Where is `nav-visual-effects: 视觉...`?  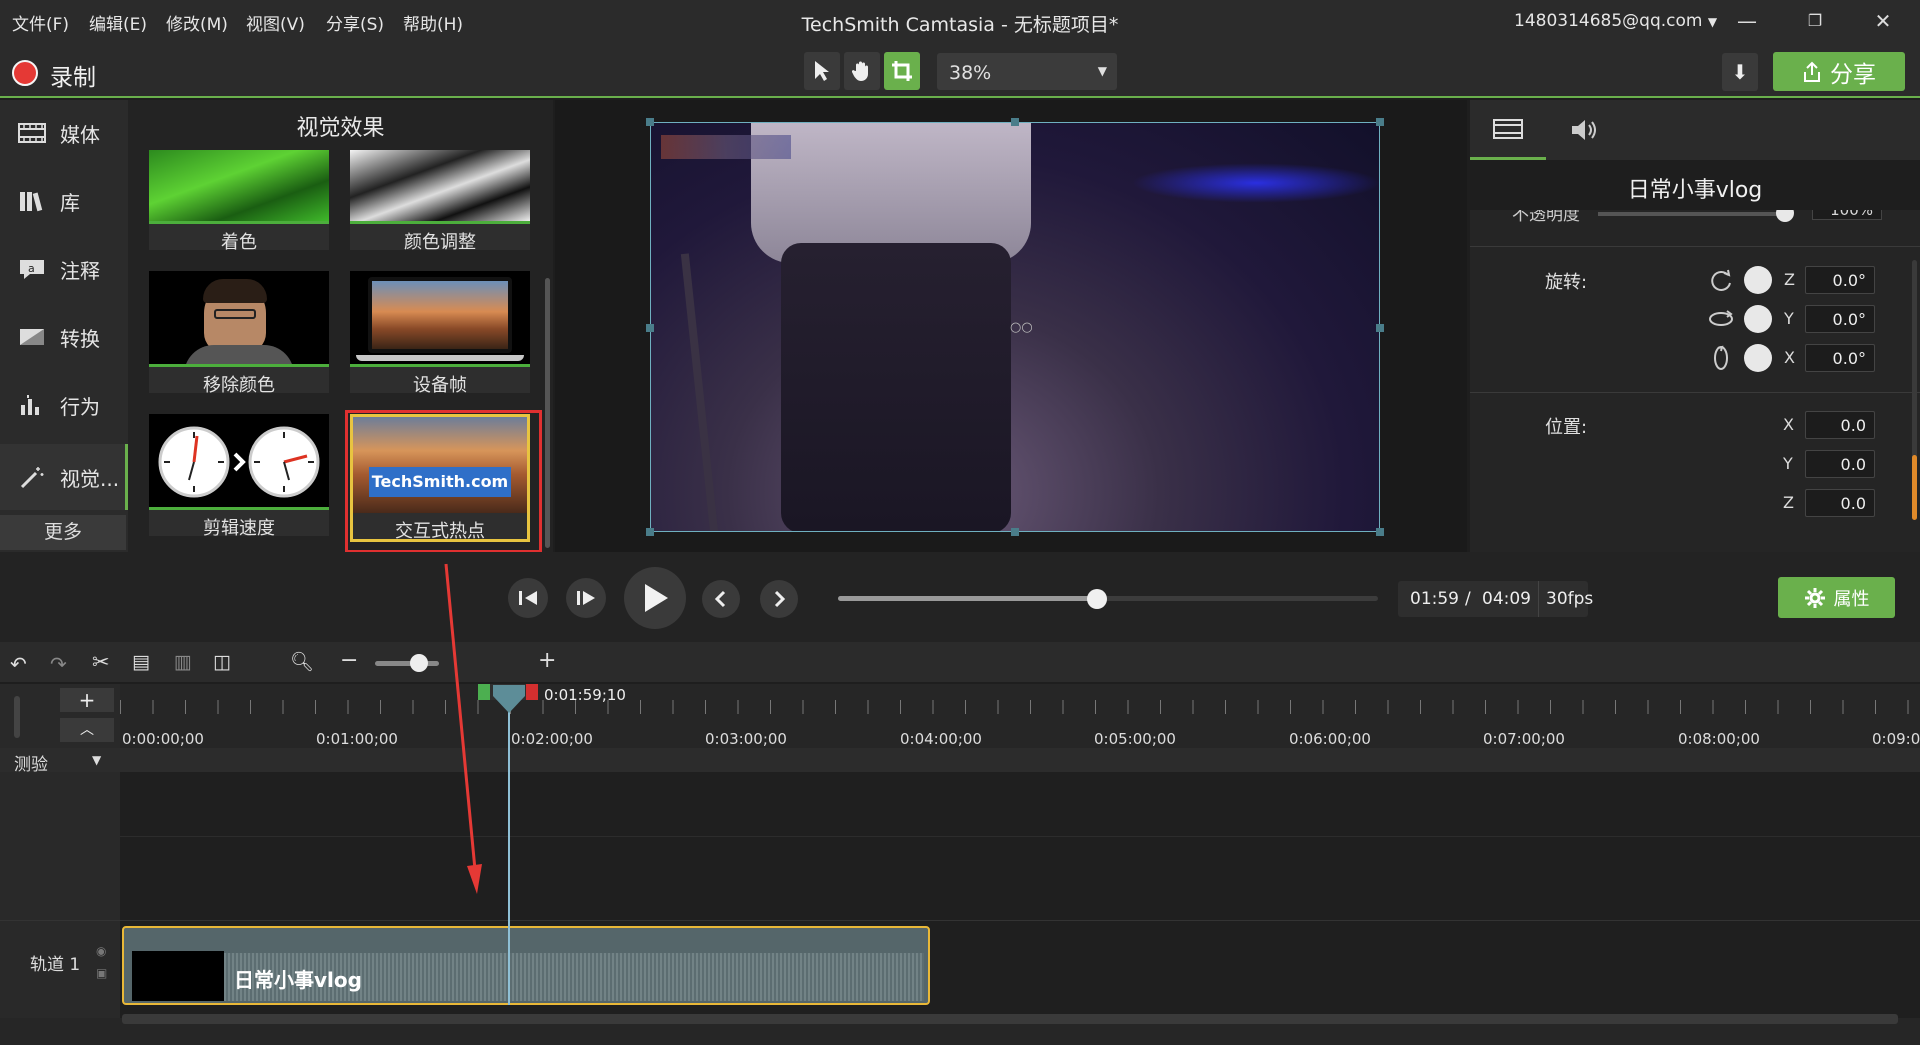 nav-visual-effects: 视觉... is located at coordinates (64, 477).